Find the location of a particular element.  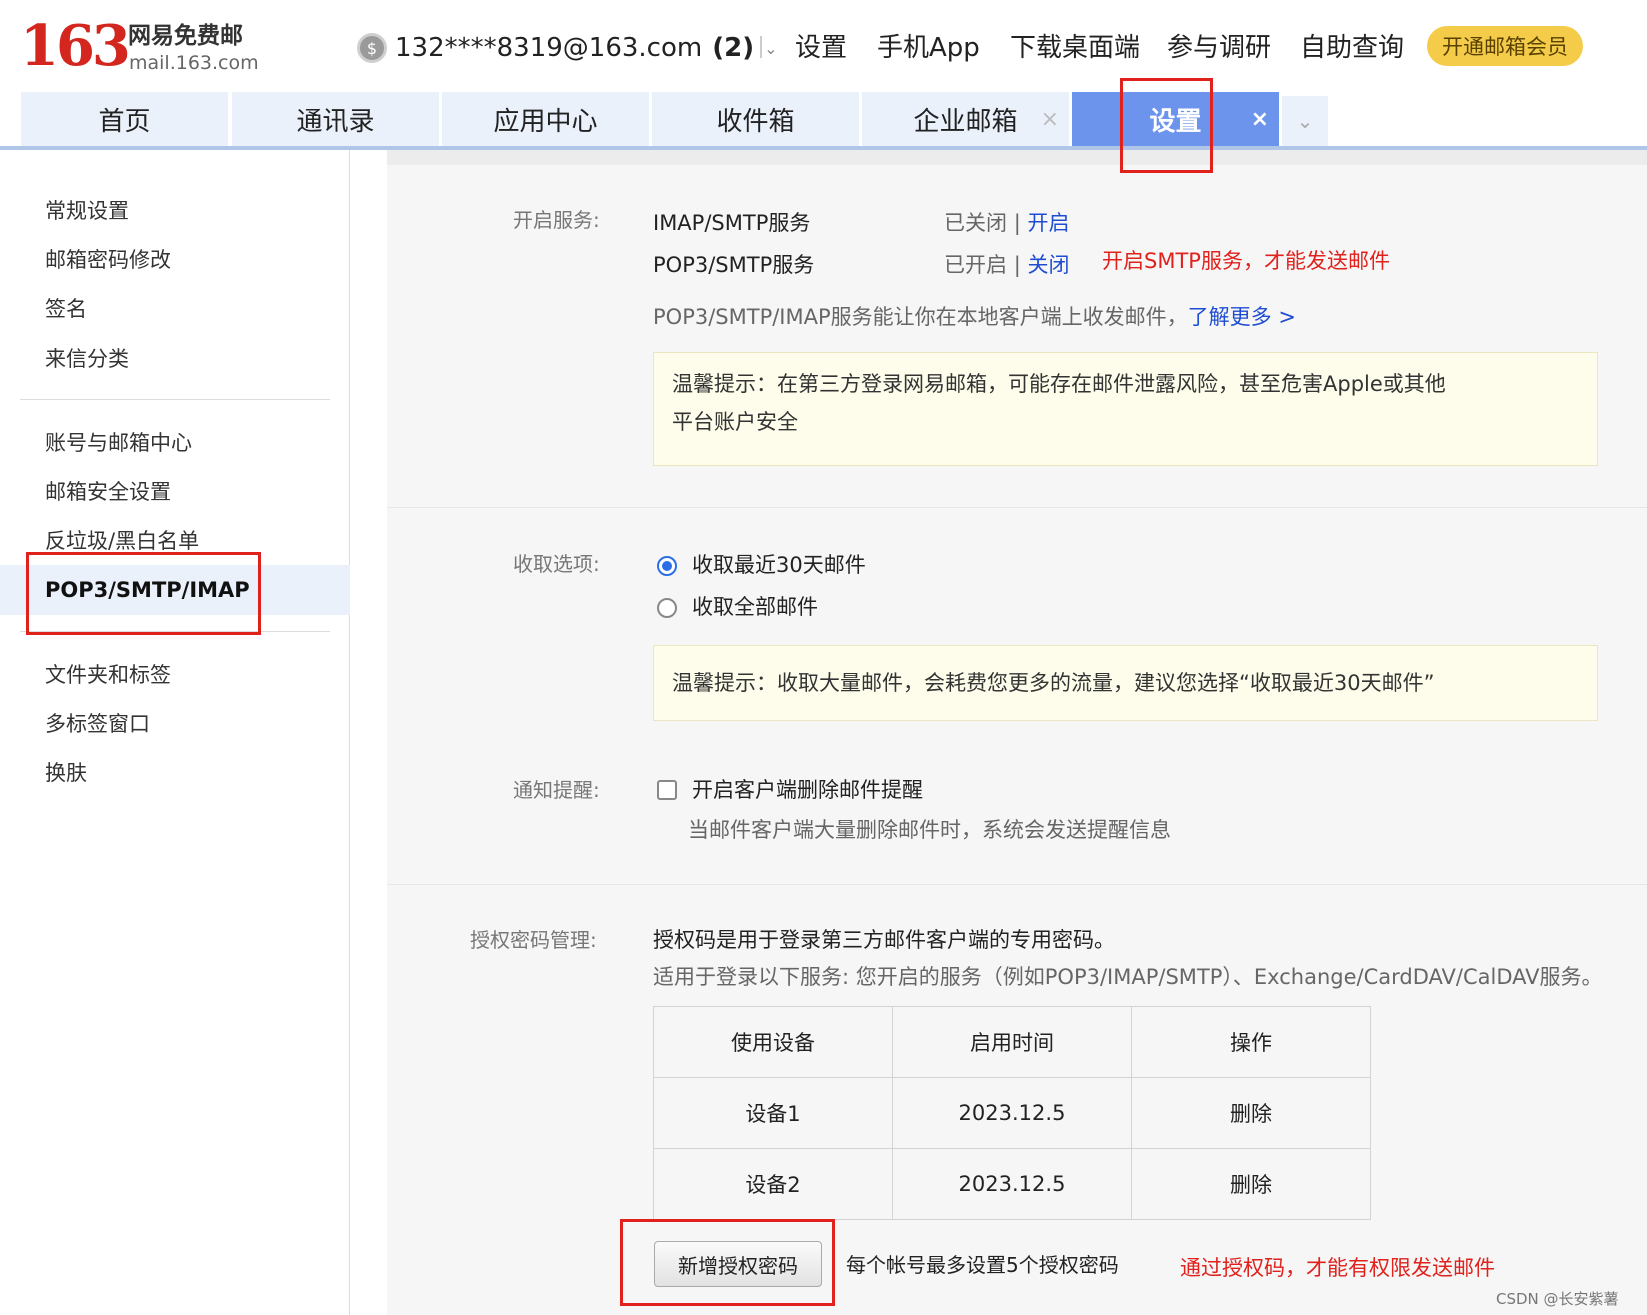

logo-name: 网易免费邮 is located at coordinates (185, 36).